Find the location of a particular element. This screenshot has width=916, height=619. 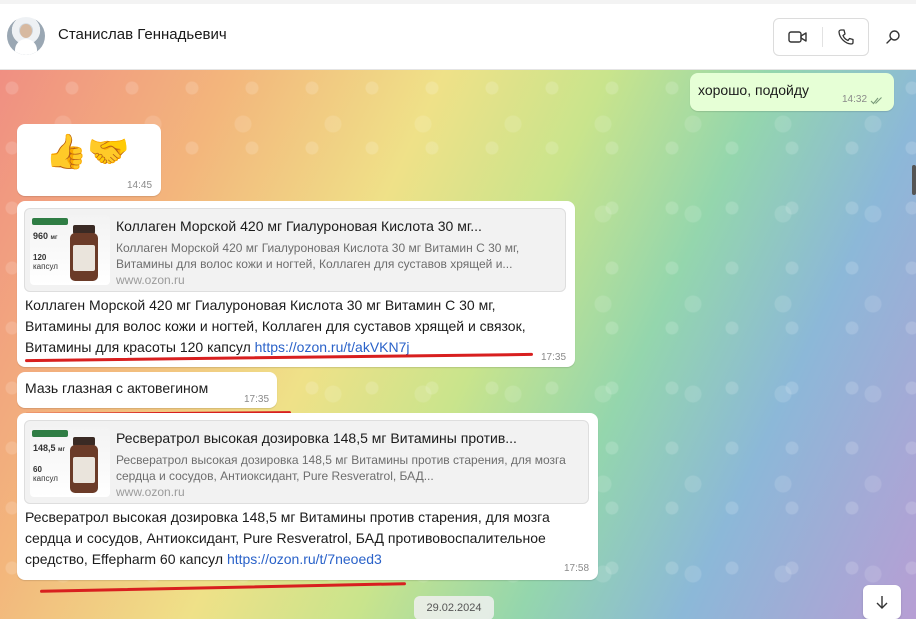

message-text: хорошо, подойду is located at coordinates (754, 90).